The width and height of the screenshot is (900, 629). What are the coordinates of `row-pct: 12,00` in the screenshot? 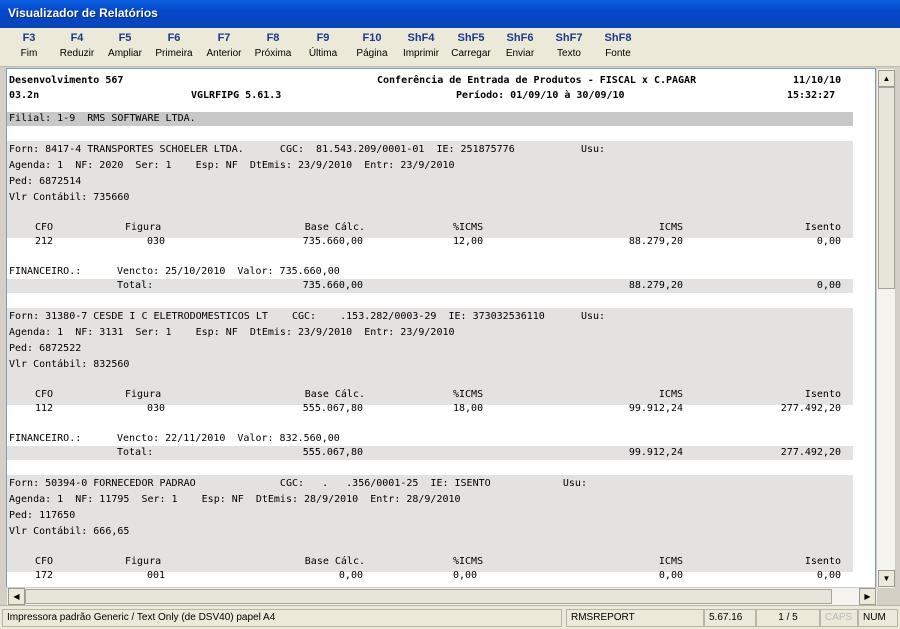 It's located at (468, 241).